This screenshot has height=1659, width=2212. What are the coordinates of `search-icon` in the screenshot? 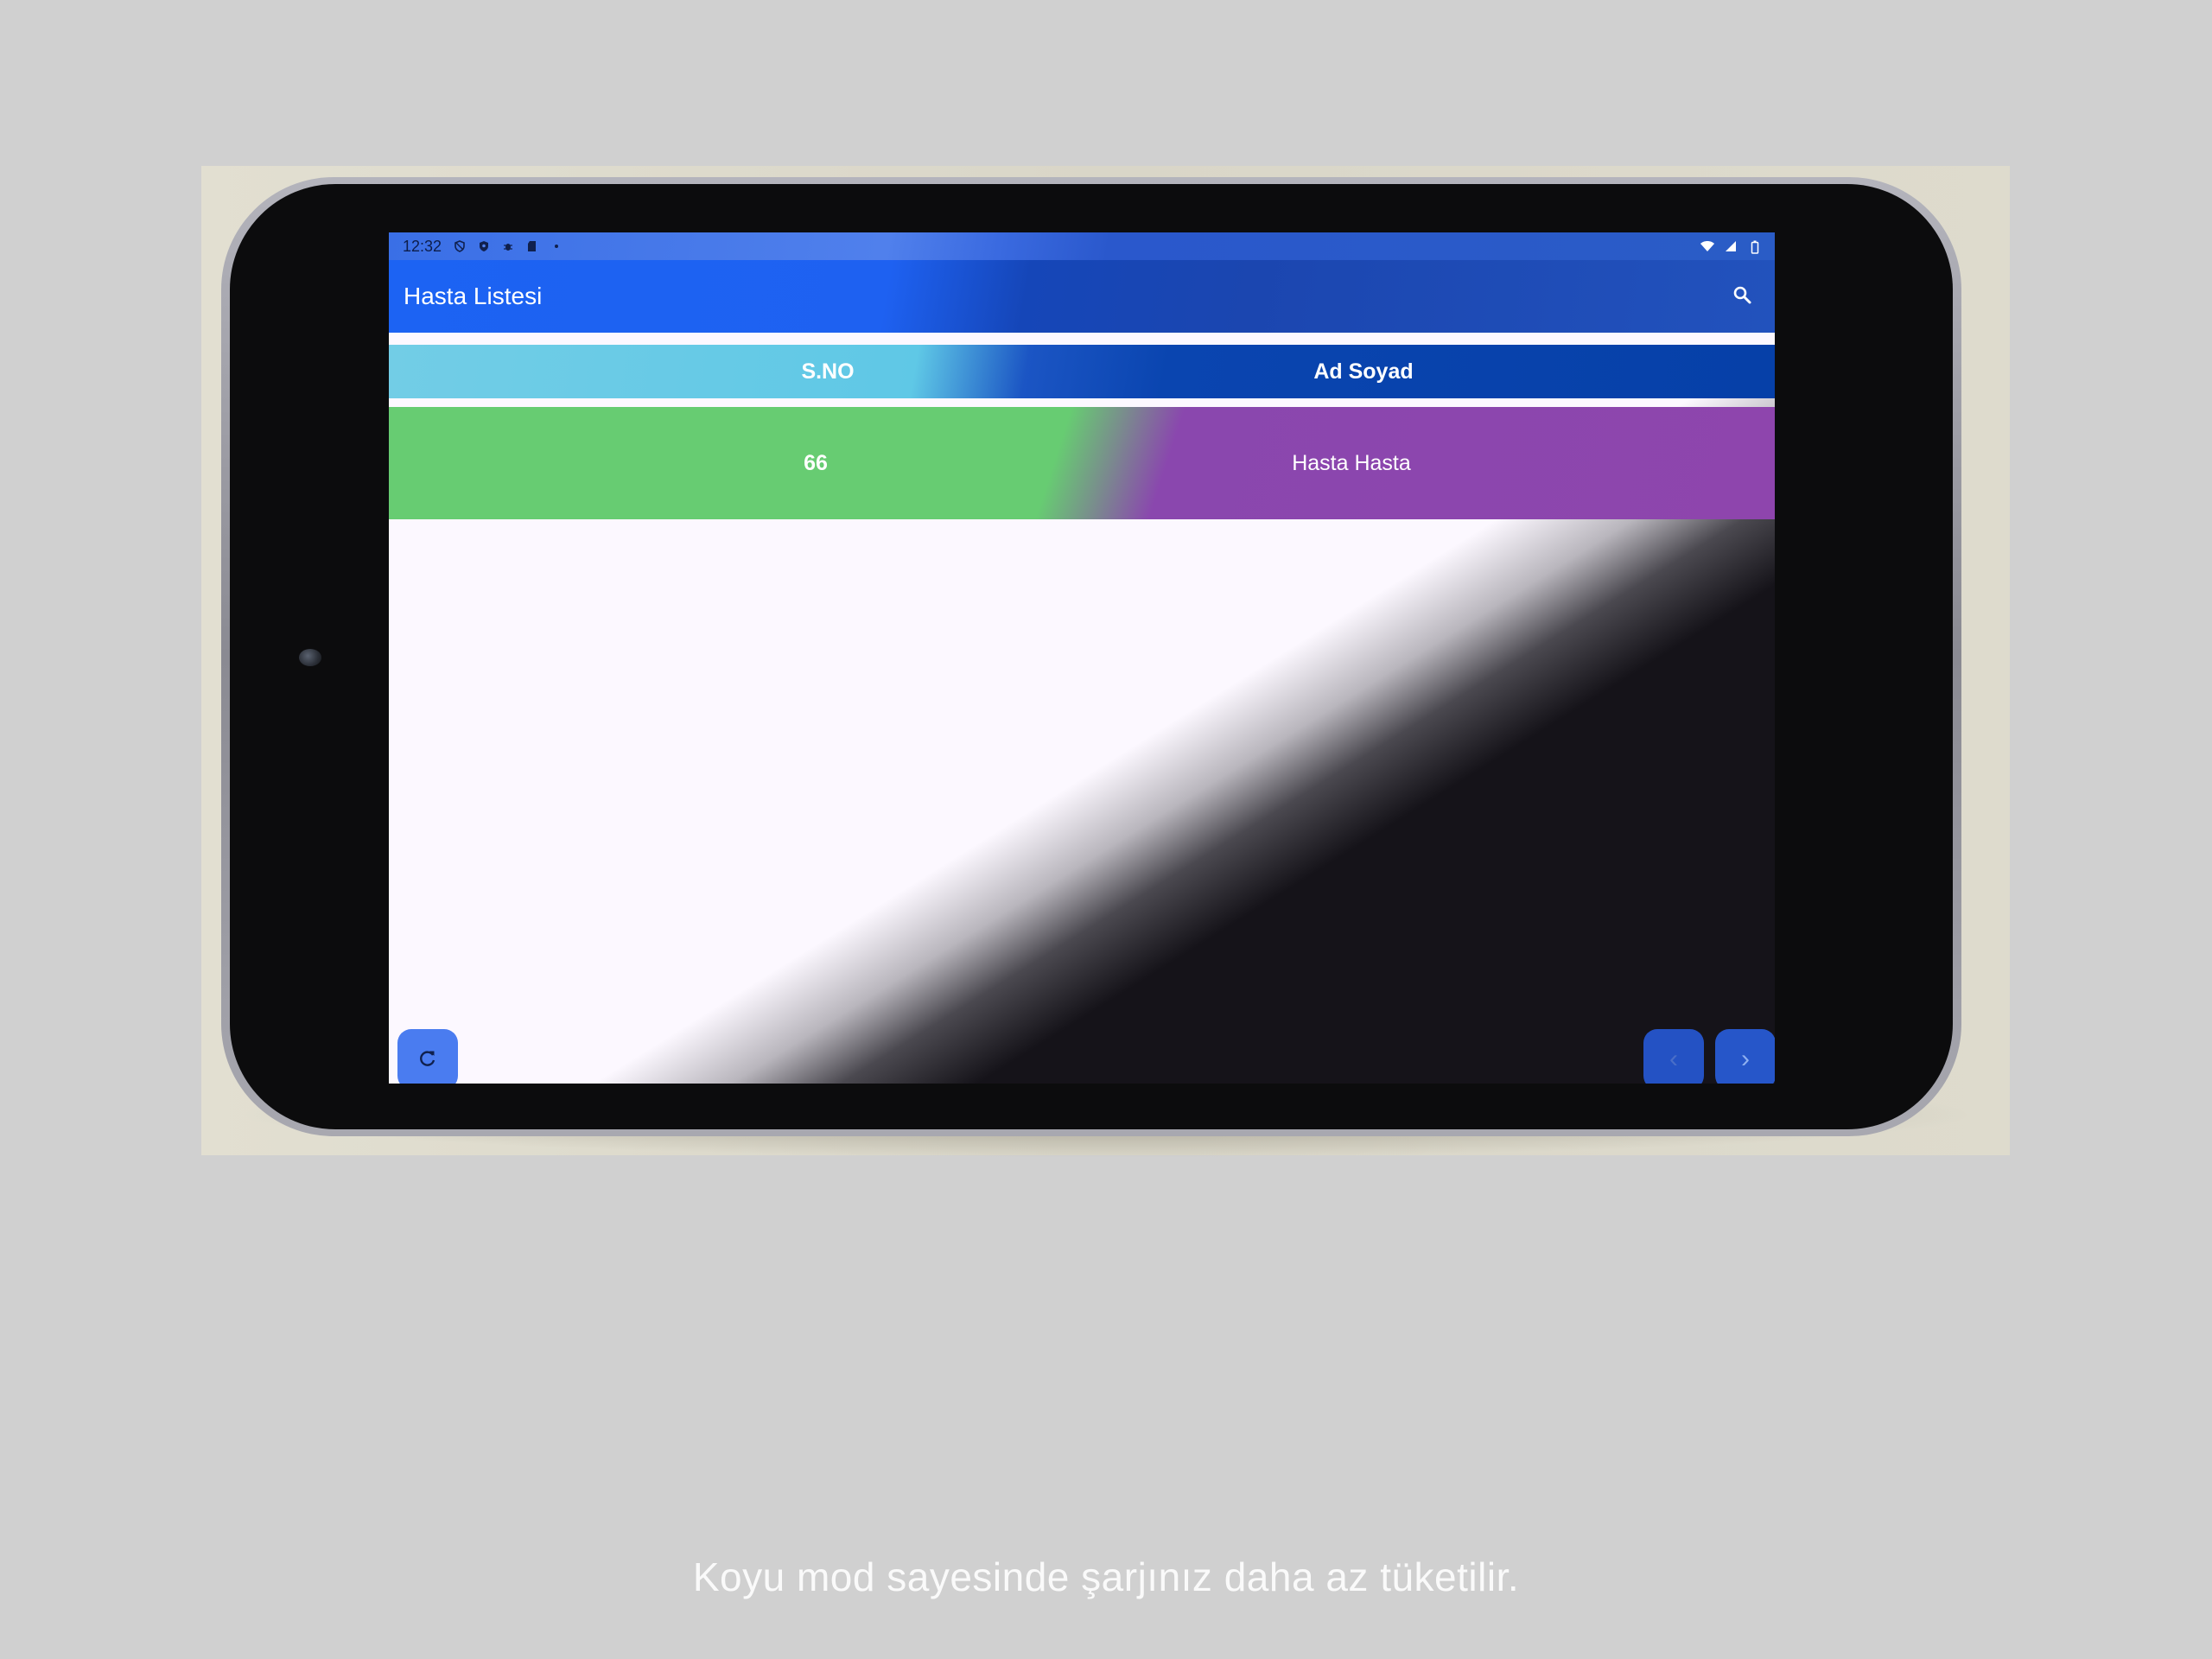 It's located at (1742, 296).